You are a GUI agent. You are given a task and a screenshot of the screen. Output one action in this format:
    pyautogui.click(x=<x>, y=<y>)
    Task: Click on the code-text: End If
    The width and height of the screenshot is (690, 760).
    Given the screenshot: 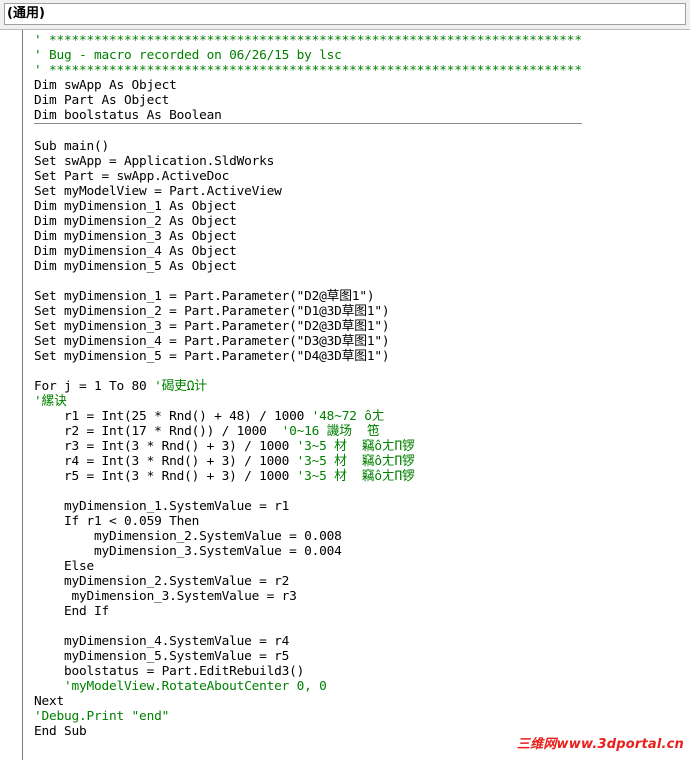 What is the action you would take?
    pyautogui.click(x=72, y=611)
    